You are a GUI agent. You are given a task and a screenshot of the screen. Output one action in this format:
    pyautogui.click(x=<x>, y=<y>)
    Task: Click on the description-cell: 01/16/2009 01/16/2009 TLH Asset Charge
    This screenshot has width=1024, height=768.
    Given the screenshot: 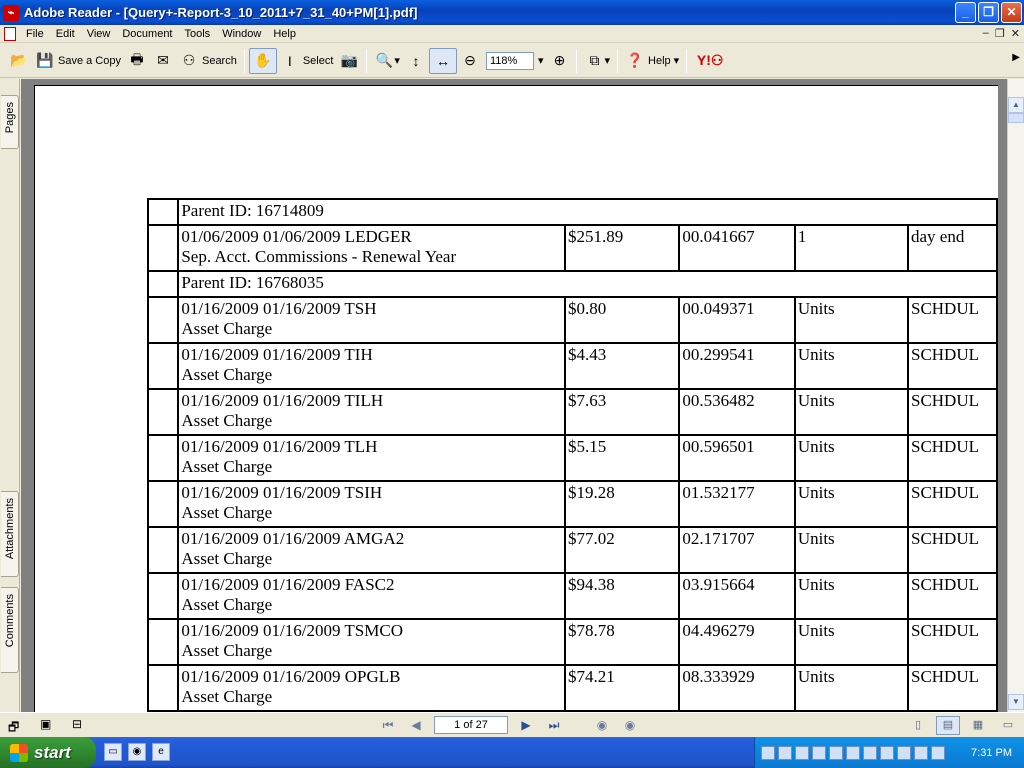 What is the action you would take?
    pyautogui.click(x=372, y=458)
    